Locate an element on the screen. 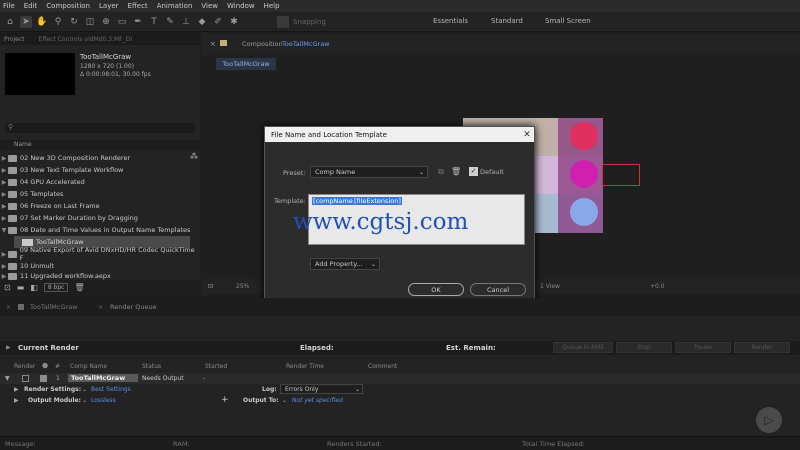 Image resolution: width=800 pixels, height=450 pixels. menu-window: Window is located at coordinates (241, 6).